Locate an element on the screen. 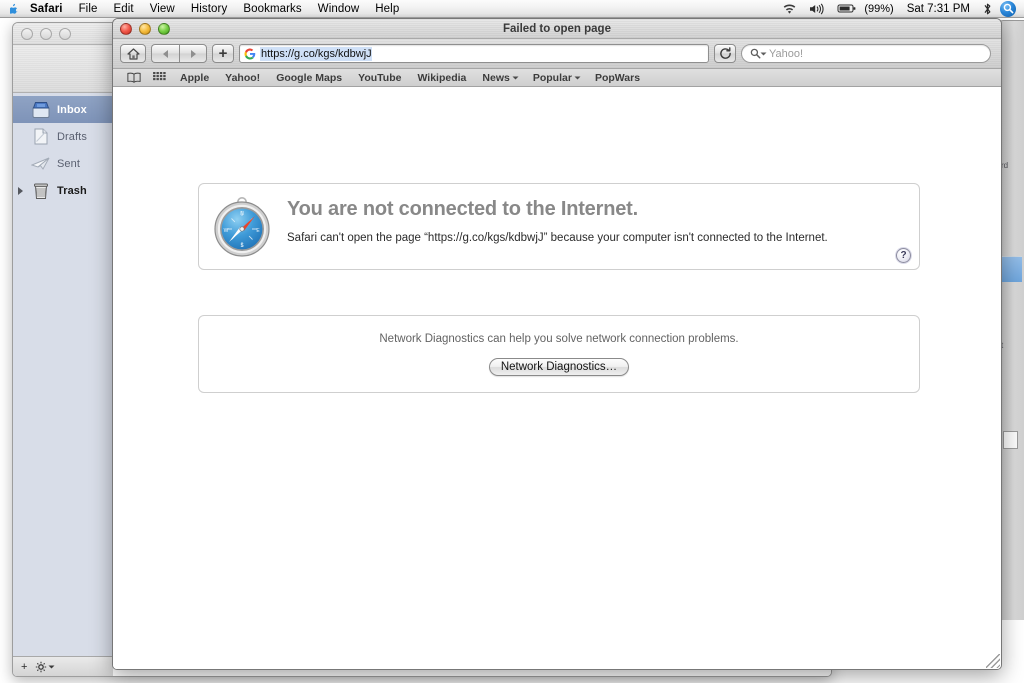 This screenshot has height=683, width=1024. menu-item-view: View is located at coordinates (162, 8).